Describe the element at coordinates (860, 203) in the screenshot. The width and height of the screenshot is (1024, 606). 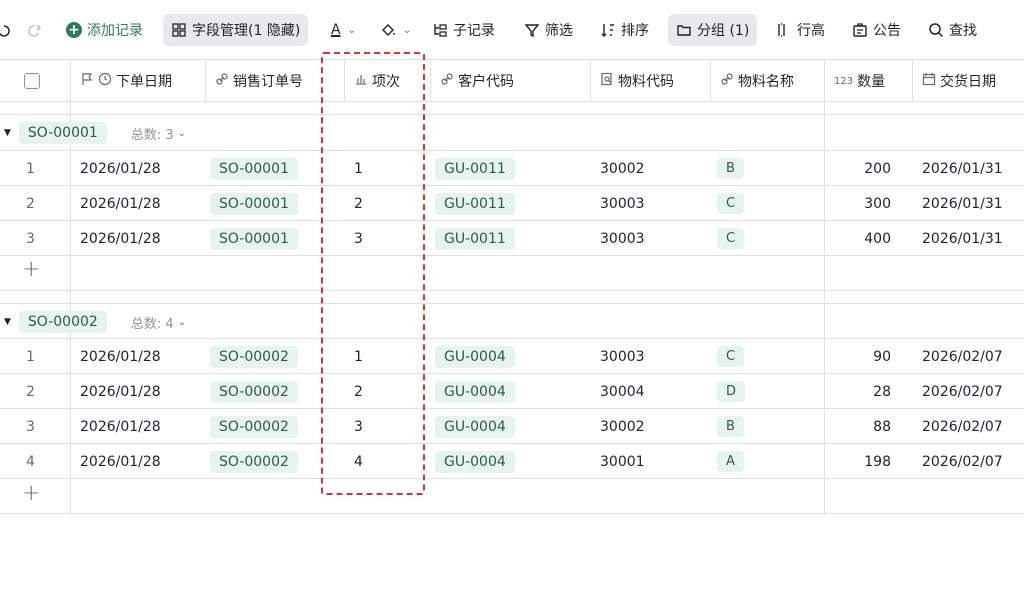
I see `quantity-cell: 300` at that location.